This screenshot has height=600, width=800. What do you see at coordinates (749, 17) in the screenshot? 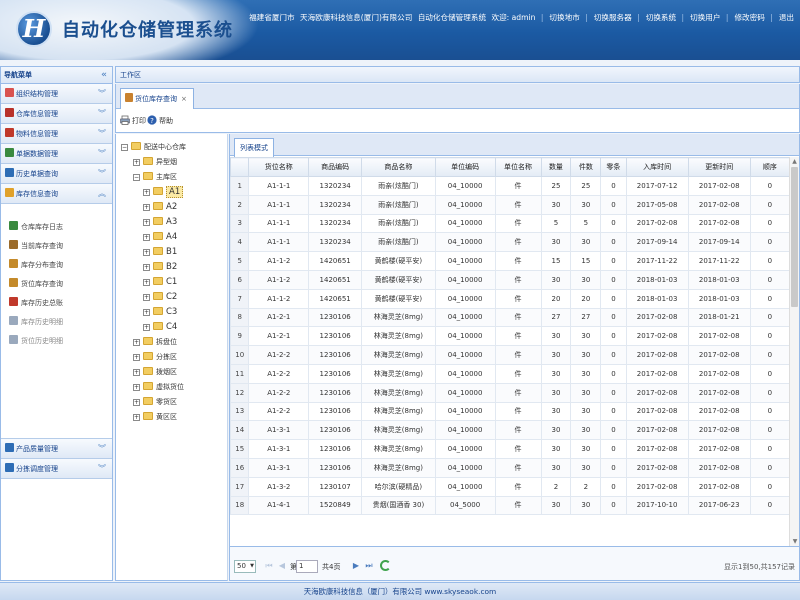
I see `change-password-link: 修改密码` at bounding box center [749, 17].